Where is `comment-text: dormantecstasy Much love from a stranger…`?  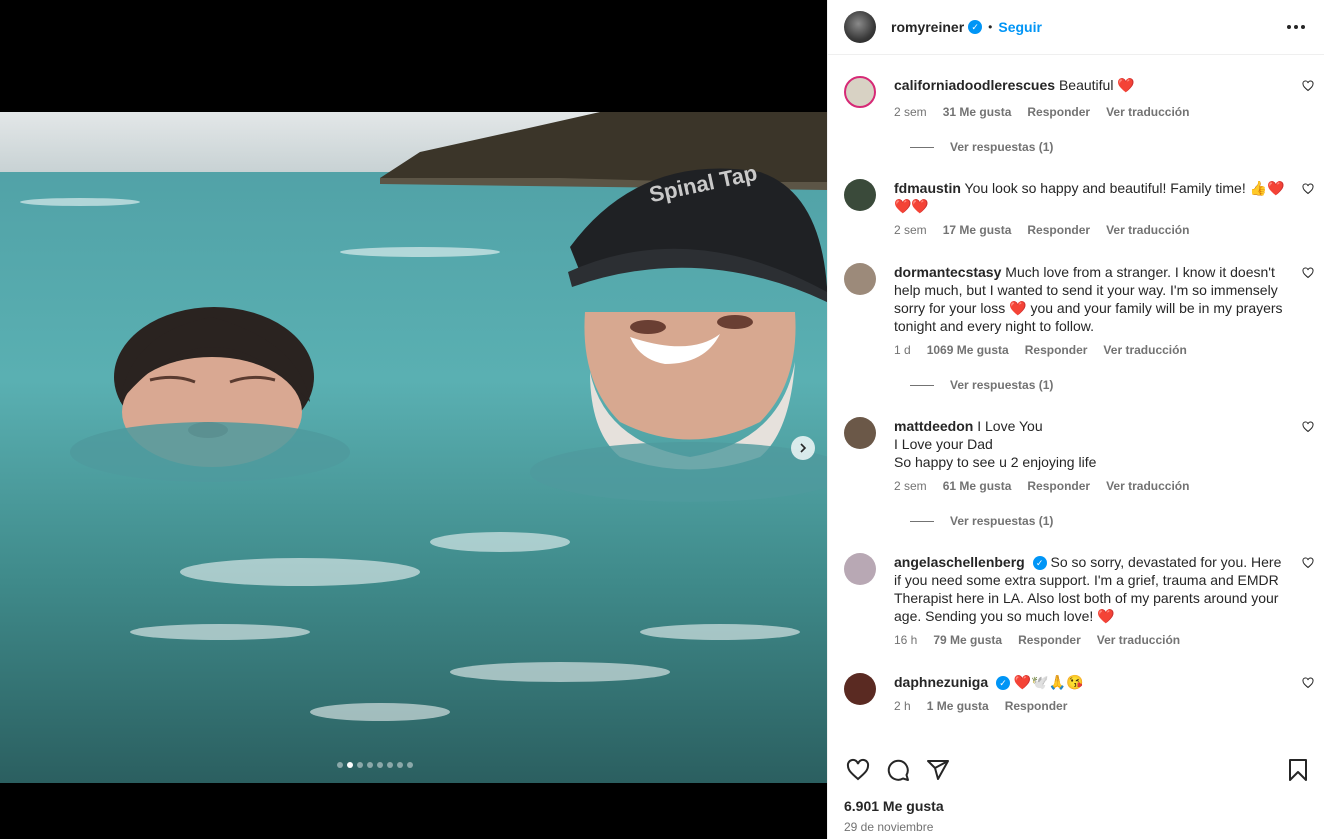
comment-text: dormantecstasy Much love from a stranger… is located at coordinates (1091, 299).